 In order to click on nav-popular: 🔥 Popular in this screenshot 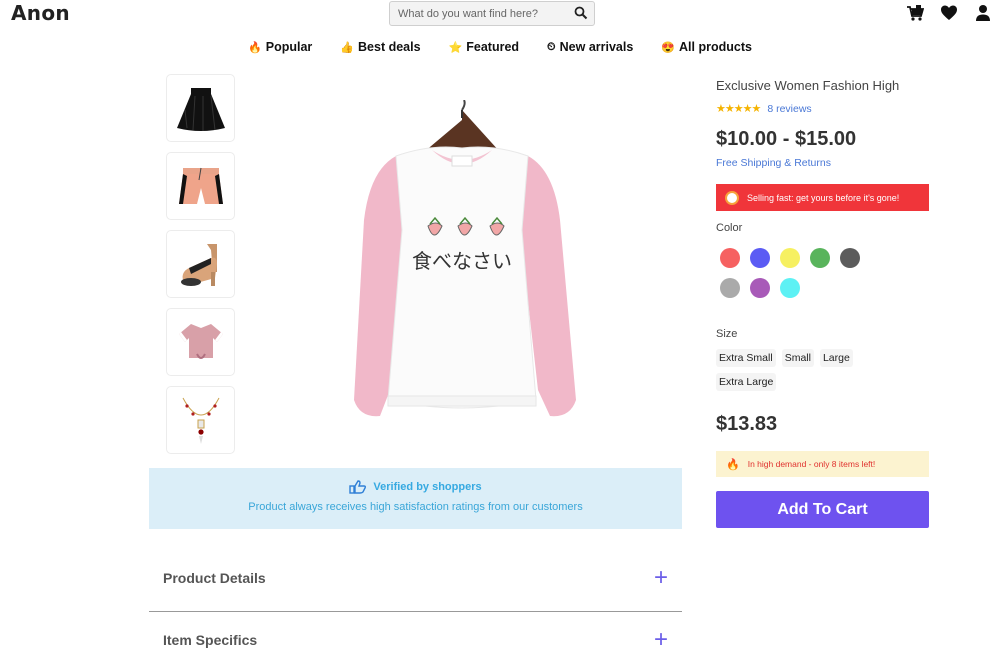, I will do `click(280, 47)`.